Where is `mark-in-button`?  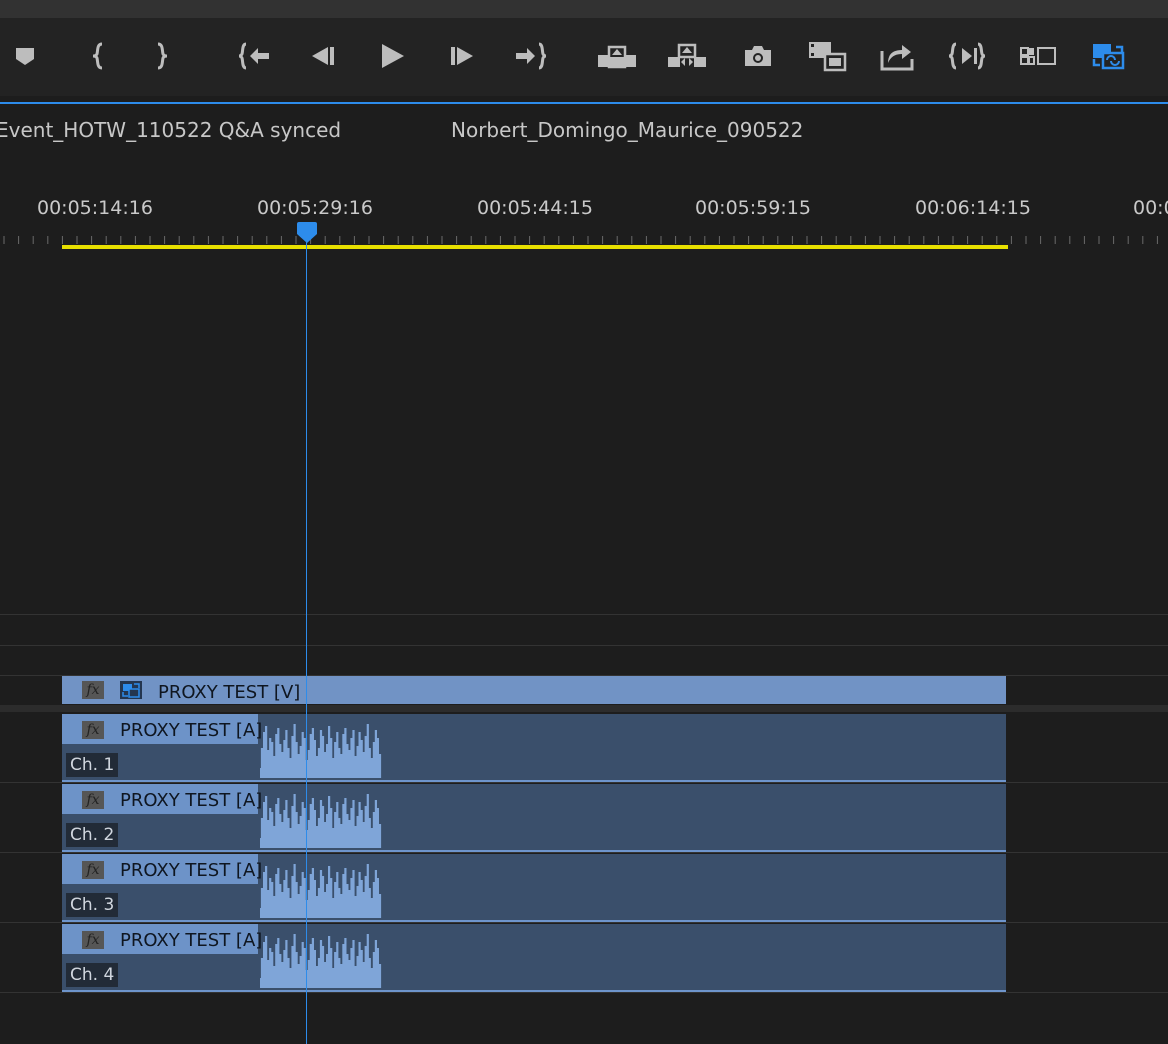
mark-in-button is located at coordinates (98, 56).